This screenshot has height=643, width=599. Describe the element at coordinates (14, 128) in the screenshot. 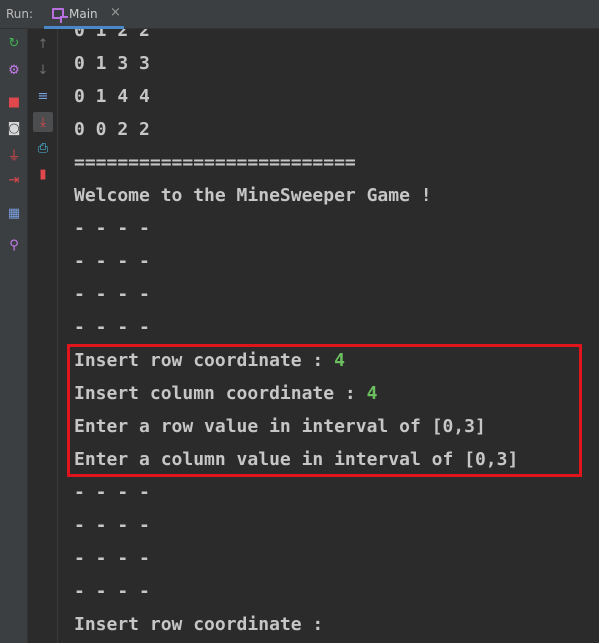

I see `screenshot-camera-icon: ◙` at that location.